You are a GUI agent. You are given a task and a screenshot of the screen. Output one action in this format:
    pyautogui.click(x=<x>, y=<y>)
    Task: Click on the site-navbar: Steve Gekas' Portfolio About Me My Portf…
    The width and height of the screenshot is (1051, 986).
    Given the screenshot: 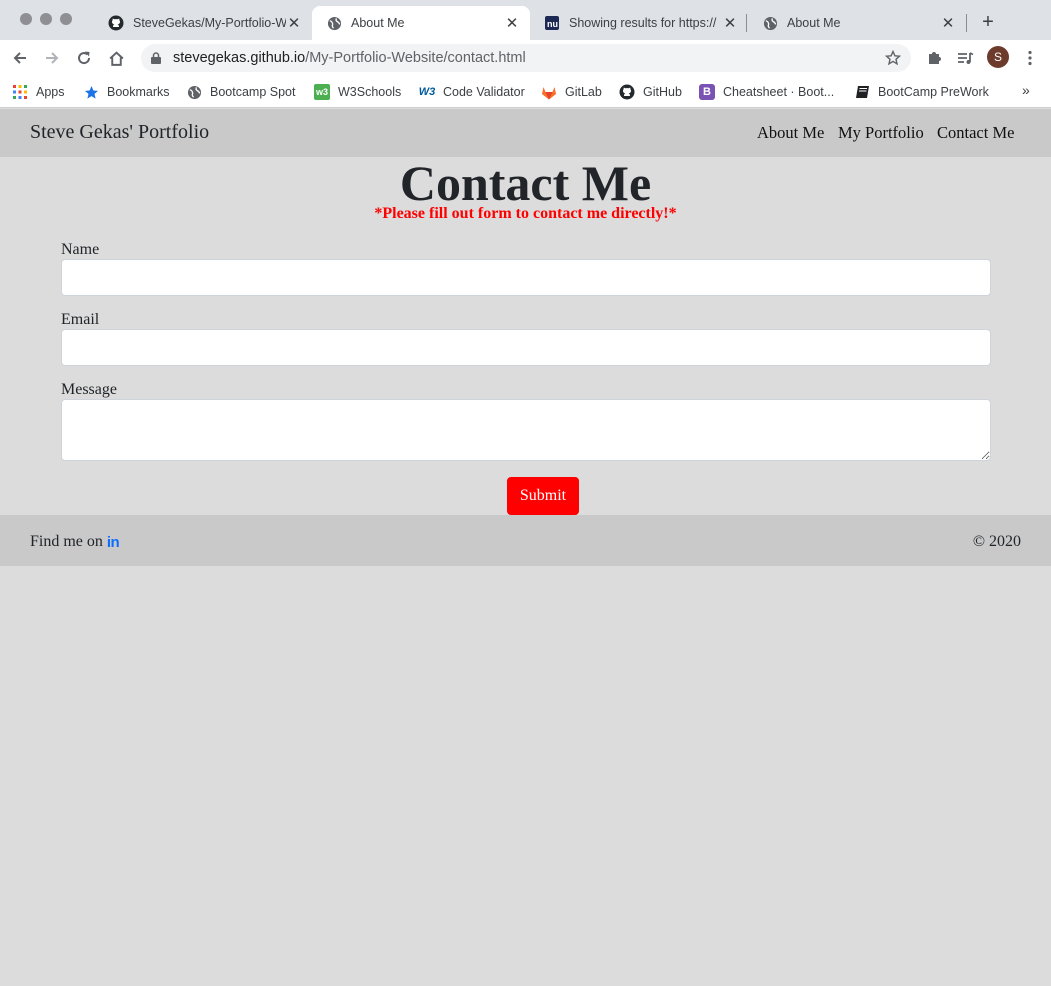 What is the action you would take?
    pyautogui.click(x=525, y=133)
    